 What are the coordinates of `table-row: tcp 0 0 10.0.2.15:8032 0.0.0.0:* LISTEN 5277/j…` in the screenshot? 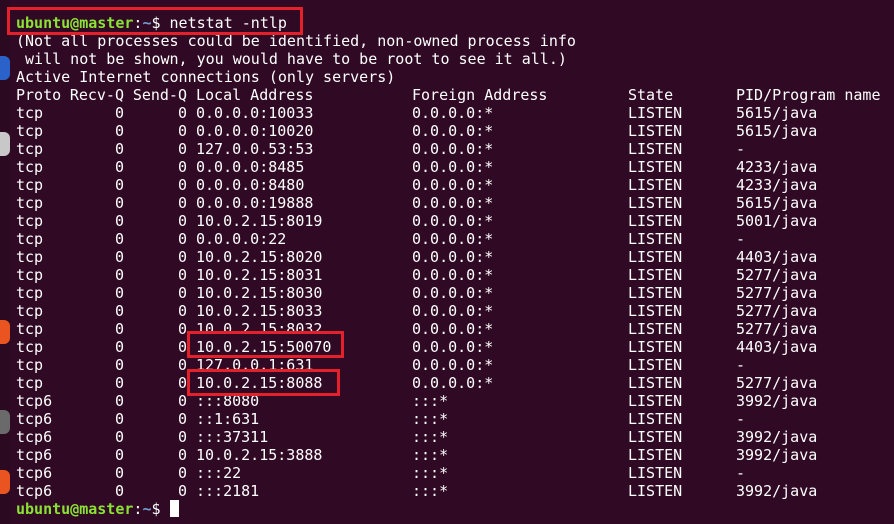 It's located at (455, 329).